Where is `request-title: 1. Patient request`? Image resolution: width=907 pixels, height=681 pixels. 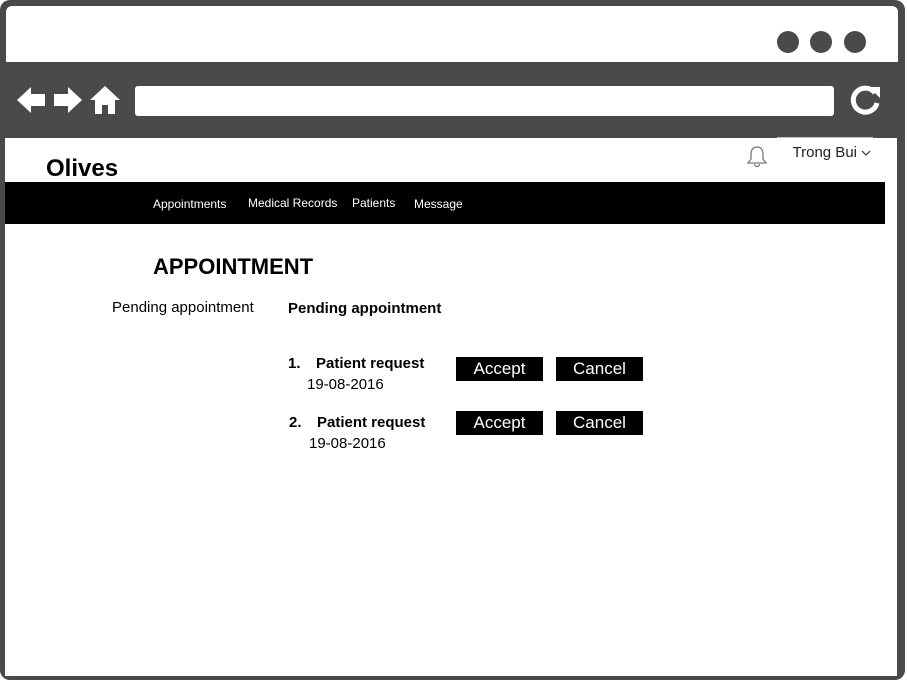
request-title: 1. Patient request is located at coordinates (356, 363).